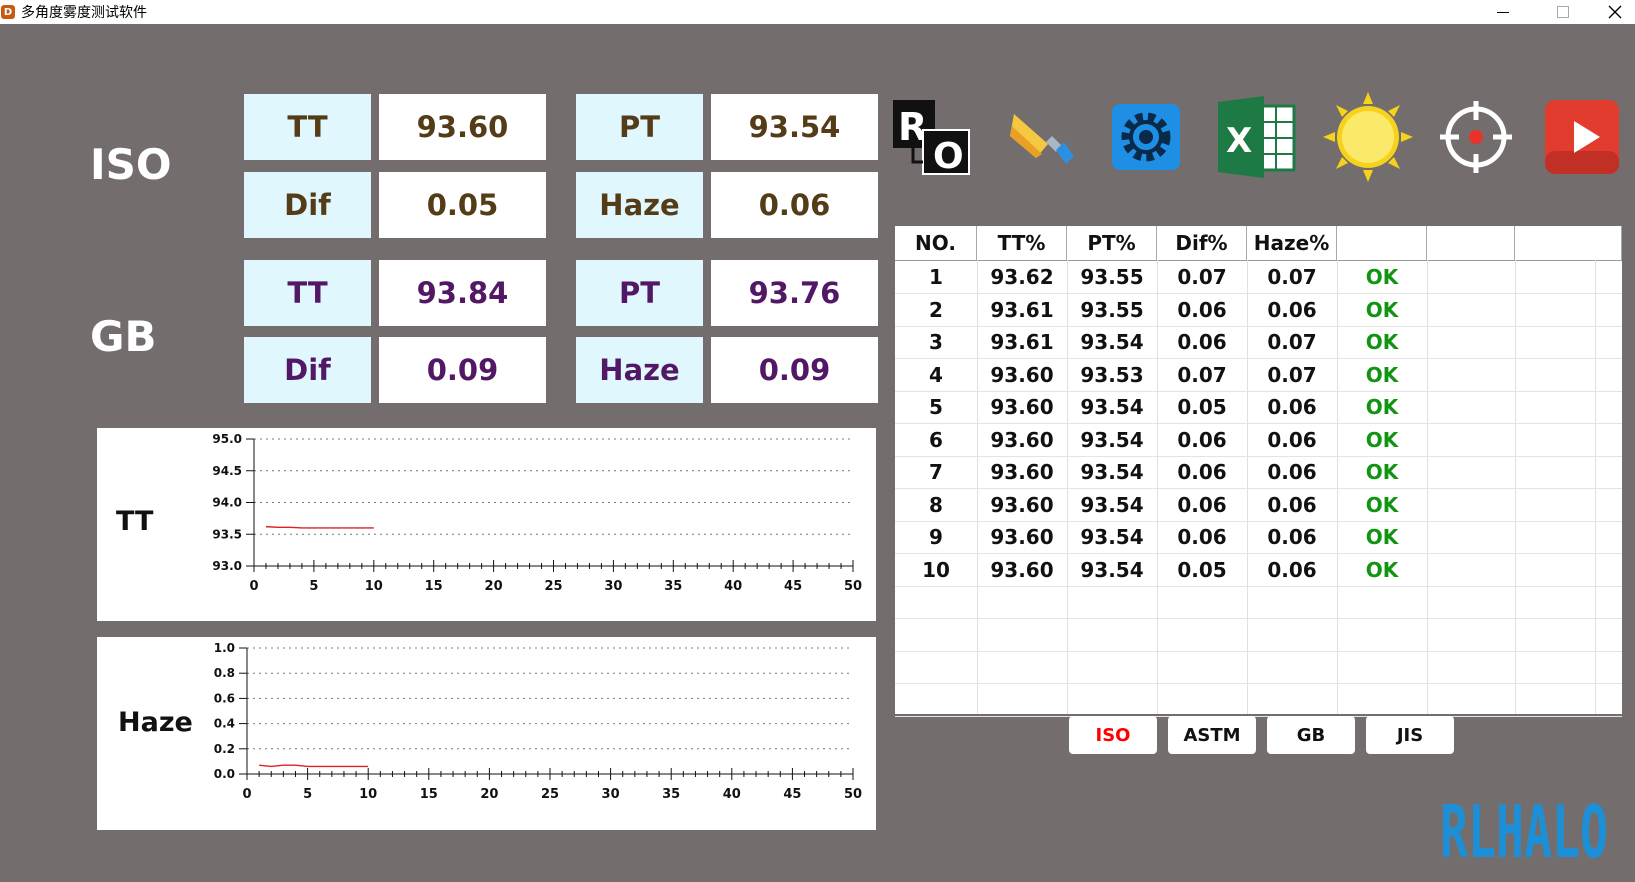 Image resolution: width=1635 pixels, height=882 pixels. I want to click on iso-pt-label: PT, so click(639, 127).